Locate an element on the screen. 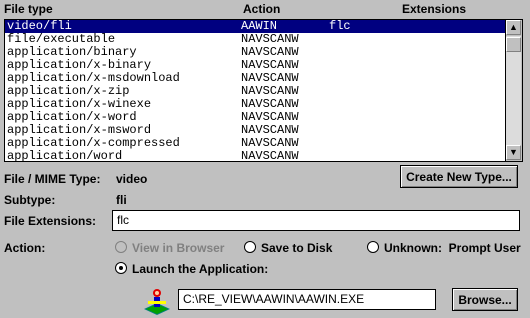  table-row: application/word NAVSCANW is located at coordinates (255, 156).